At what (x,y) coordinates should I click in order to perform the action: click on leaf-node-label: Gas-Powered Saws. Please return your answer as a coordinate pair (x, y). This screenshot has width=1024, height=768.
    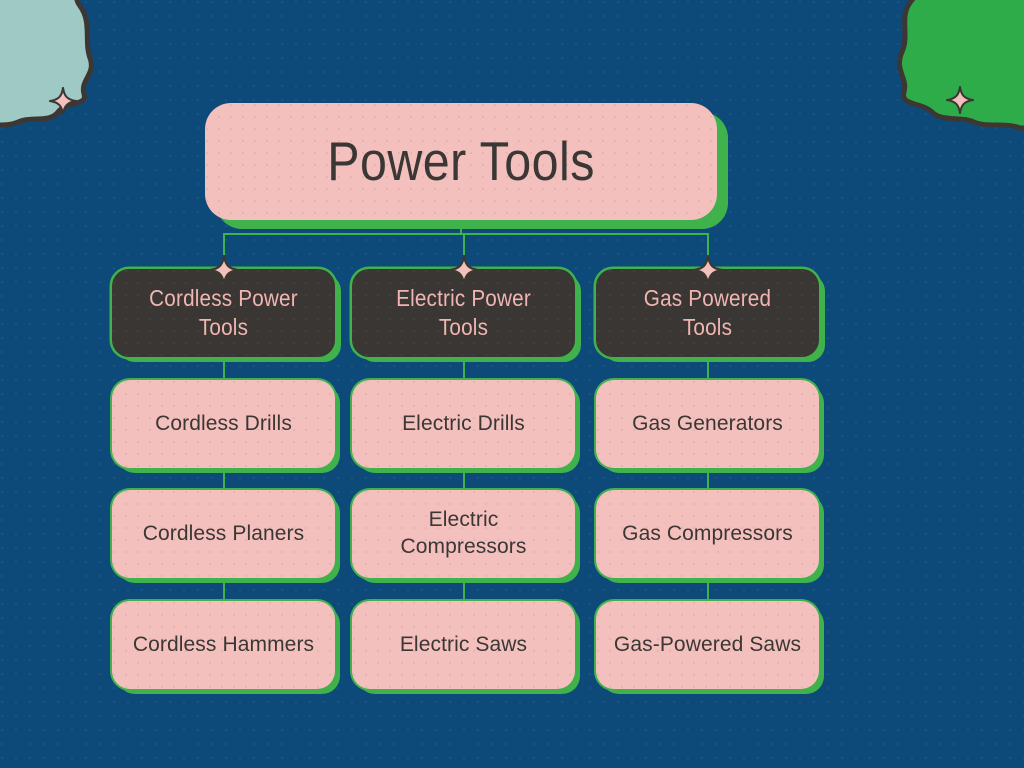
    Looking at the image, I should click on (707, 644).